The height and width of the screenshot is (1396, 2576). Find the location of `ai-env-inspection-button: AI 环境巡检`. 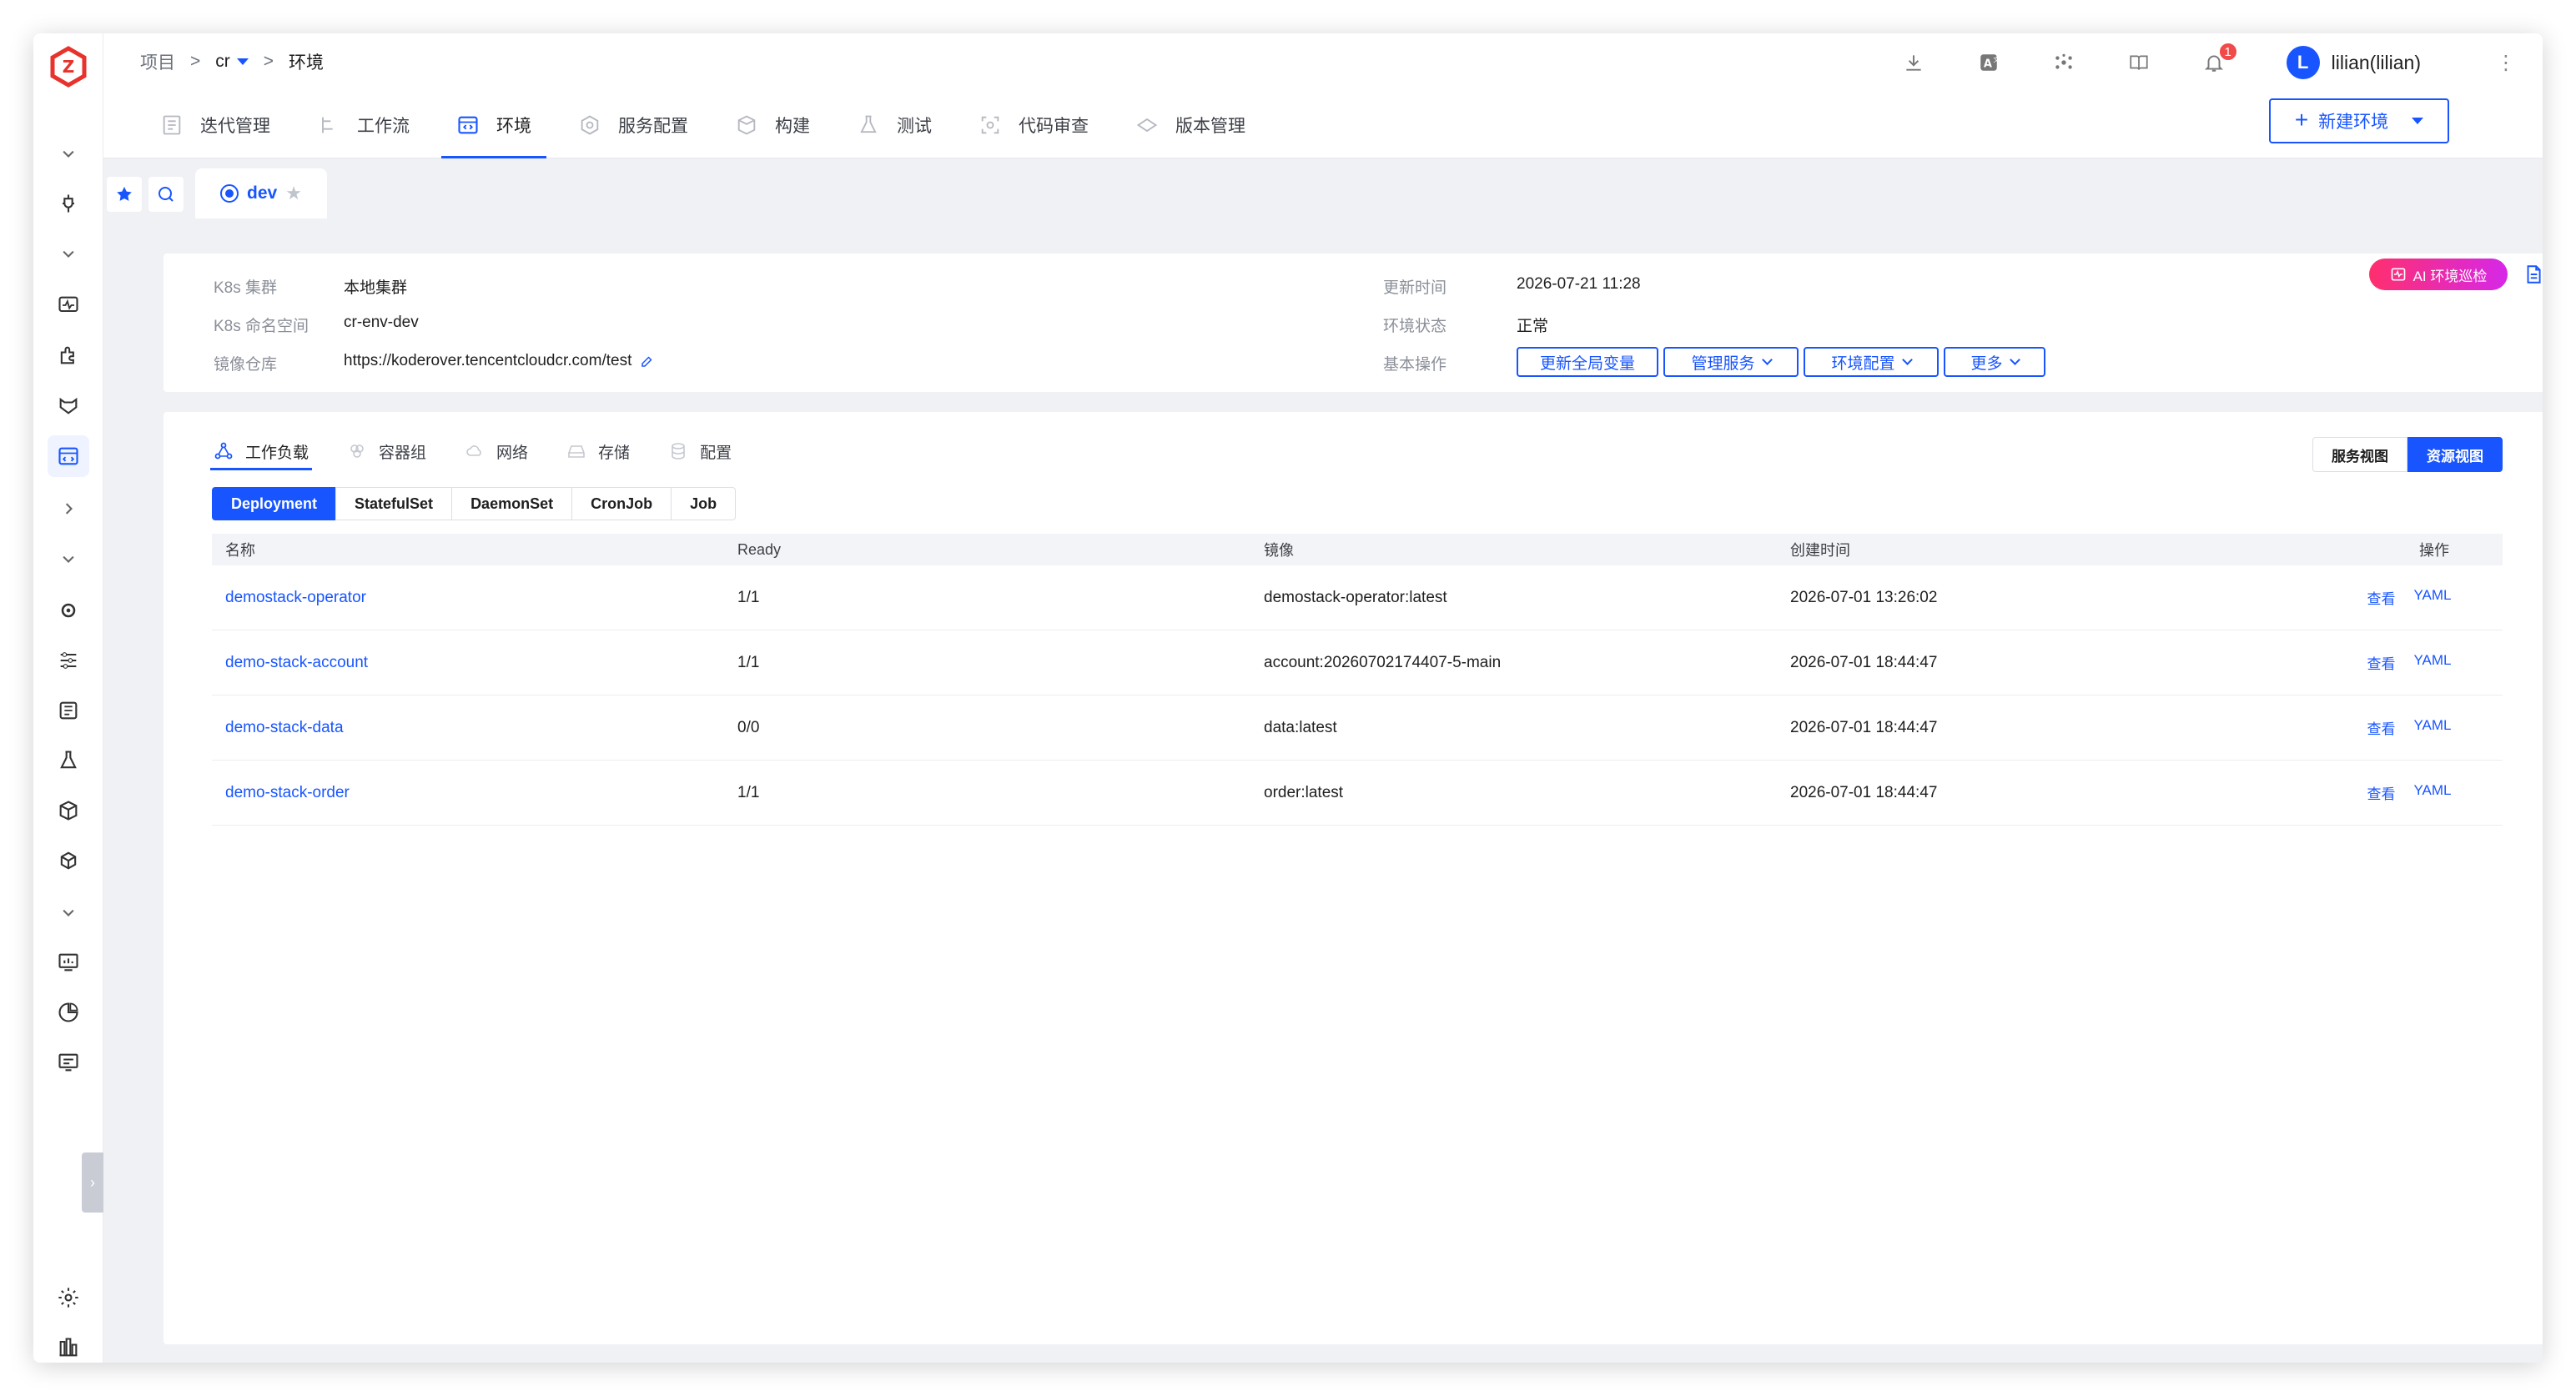

ai-env-inspection-button: AI 环境巡检 is located at coordinates (2438, 274).